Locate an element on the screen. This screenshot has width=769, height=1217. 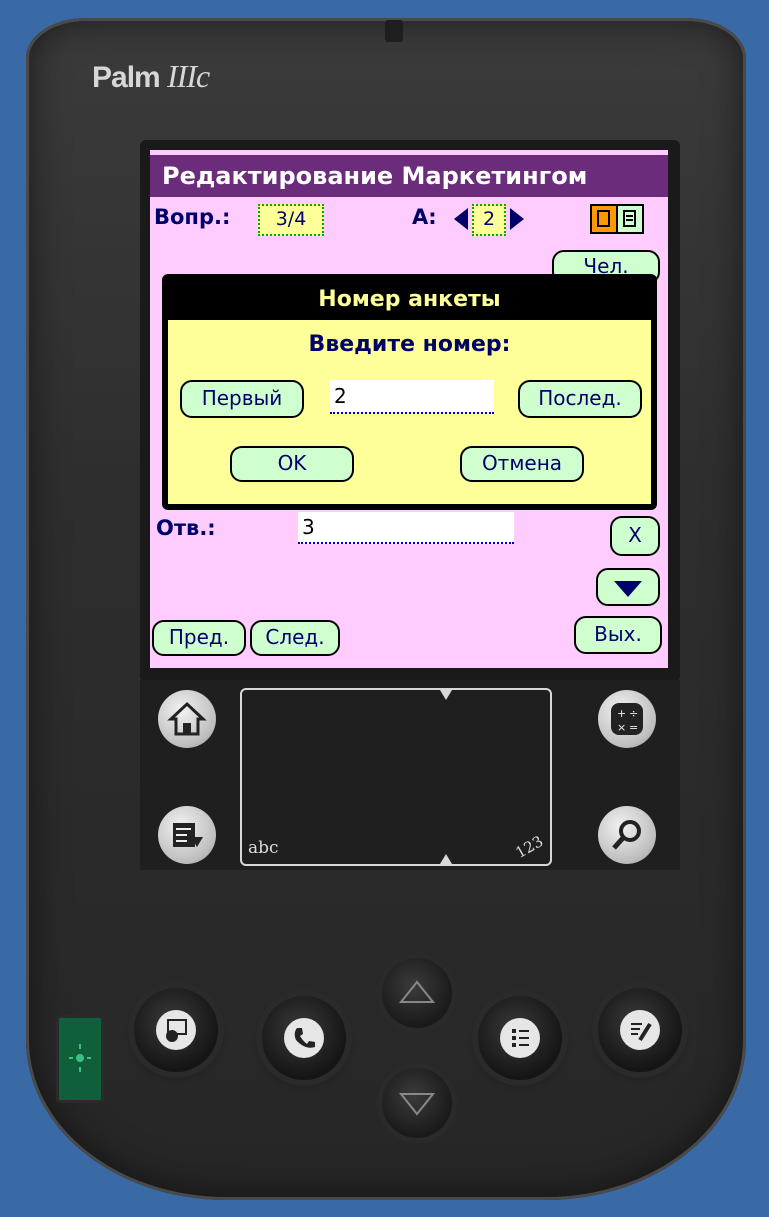
scroll-up-button is located at coordinates (417, 993).